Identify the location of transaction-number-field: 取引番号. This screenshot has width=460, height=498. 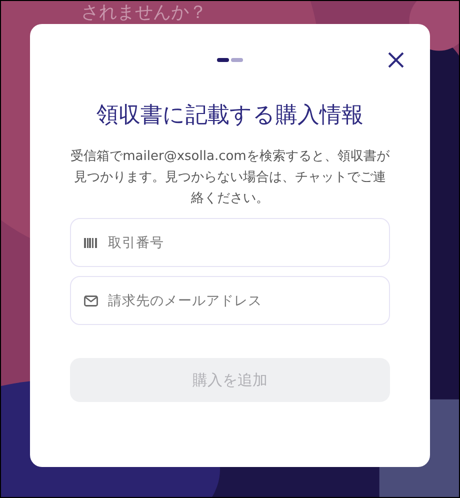
(230, 242).